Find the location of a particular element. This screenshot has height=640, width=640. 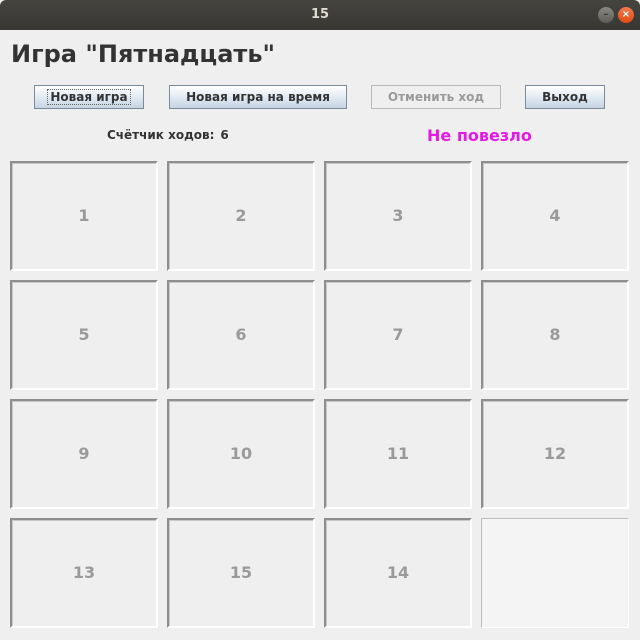

tile-button: 1 is located at coordinates (84, 216).